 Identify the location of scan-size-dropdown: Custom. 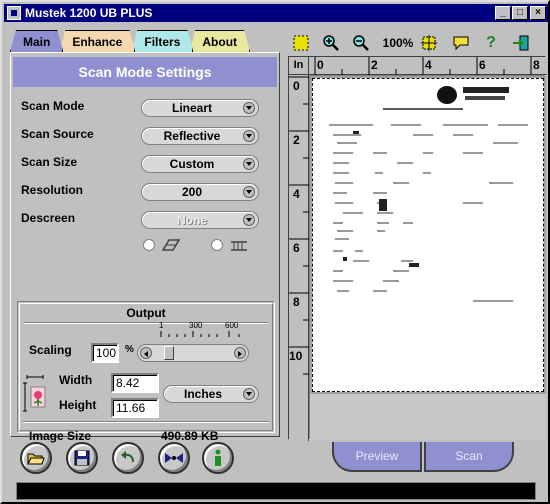
(200, 164).